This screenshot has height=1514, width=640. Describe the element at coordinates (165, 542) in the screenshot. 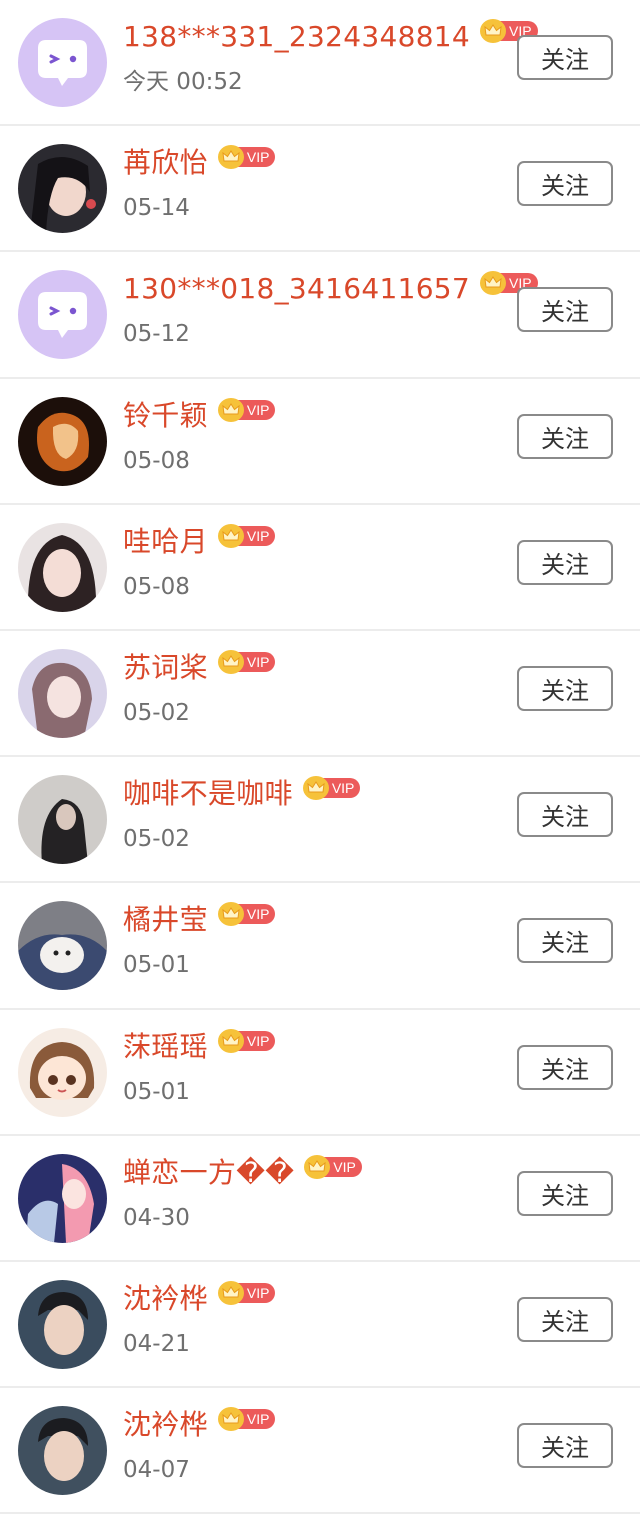

I see `user-name: 哇哈月` at that location.